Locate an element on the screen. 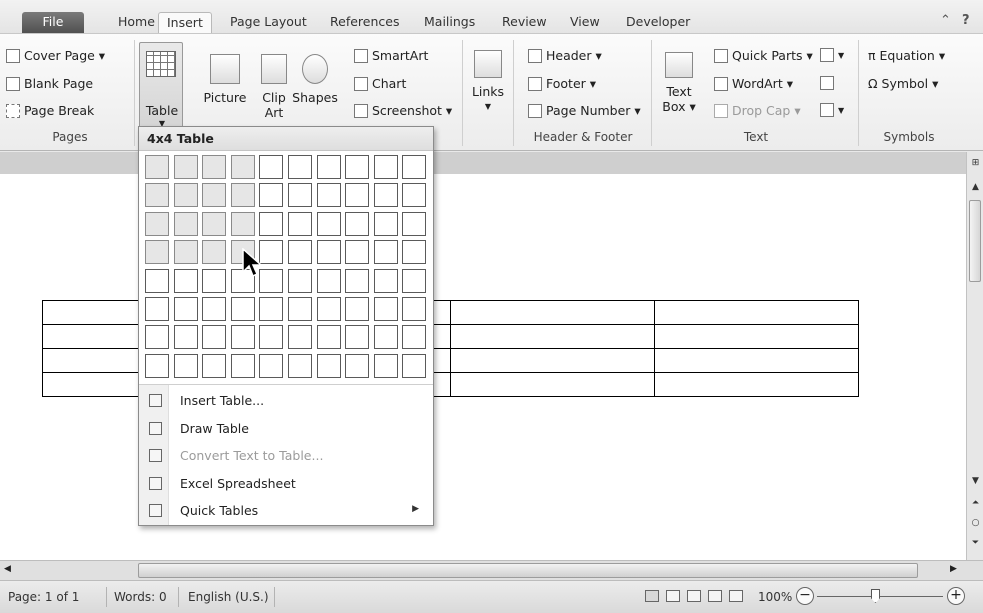  picture-button: Picture is located at coordinates (225, 79).